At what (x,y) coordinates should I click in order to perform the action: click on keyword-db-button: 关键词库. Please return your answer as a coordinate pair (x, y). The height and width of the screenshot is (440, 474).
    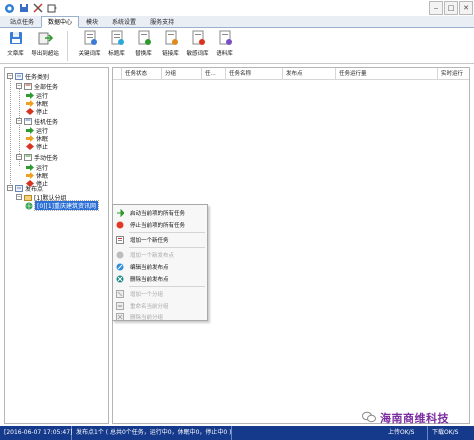
    Looking at the image, I should click on (89, 46).